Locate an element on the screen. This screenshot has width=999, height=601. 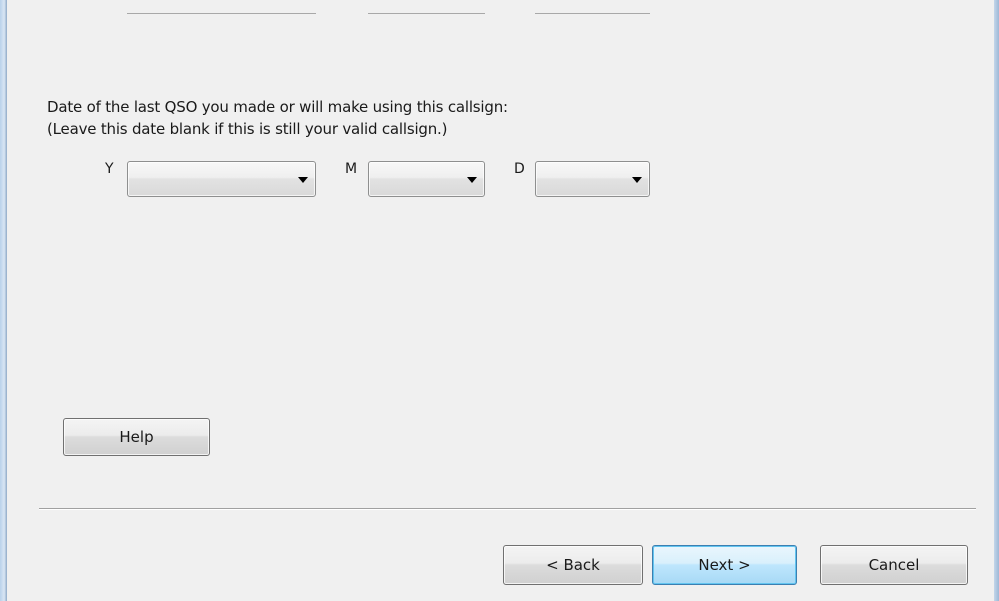
month-select is located at coordinates (426, 179).